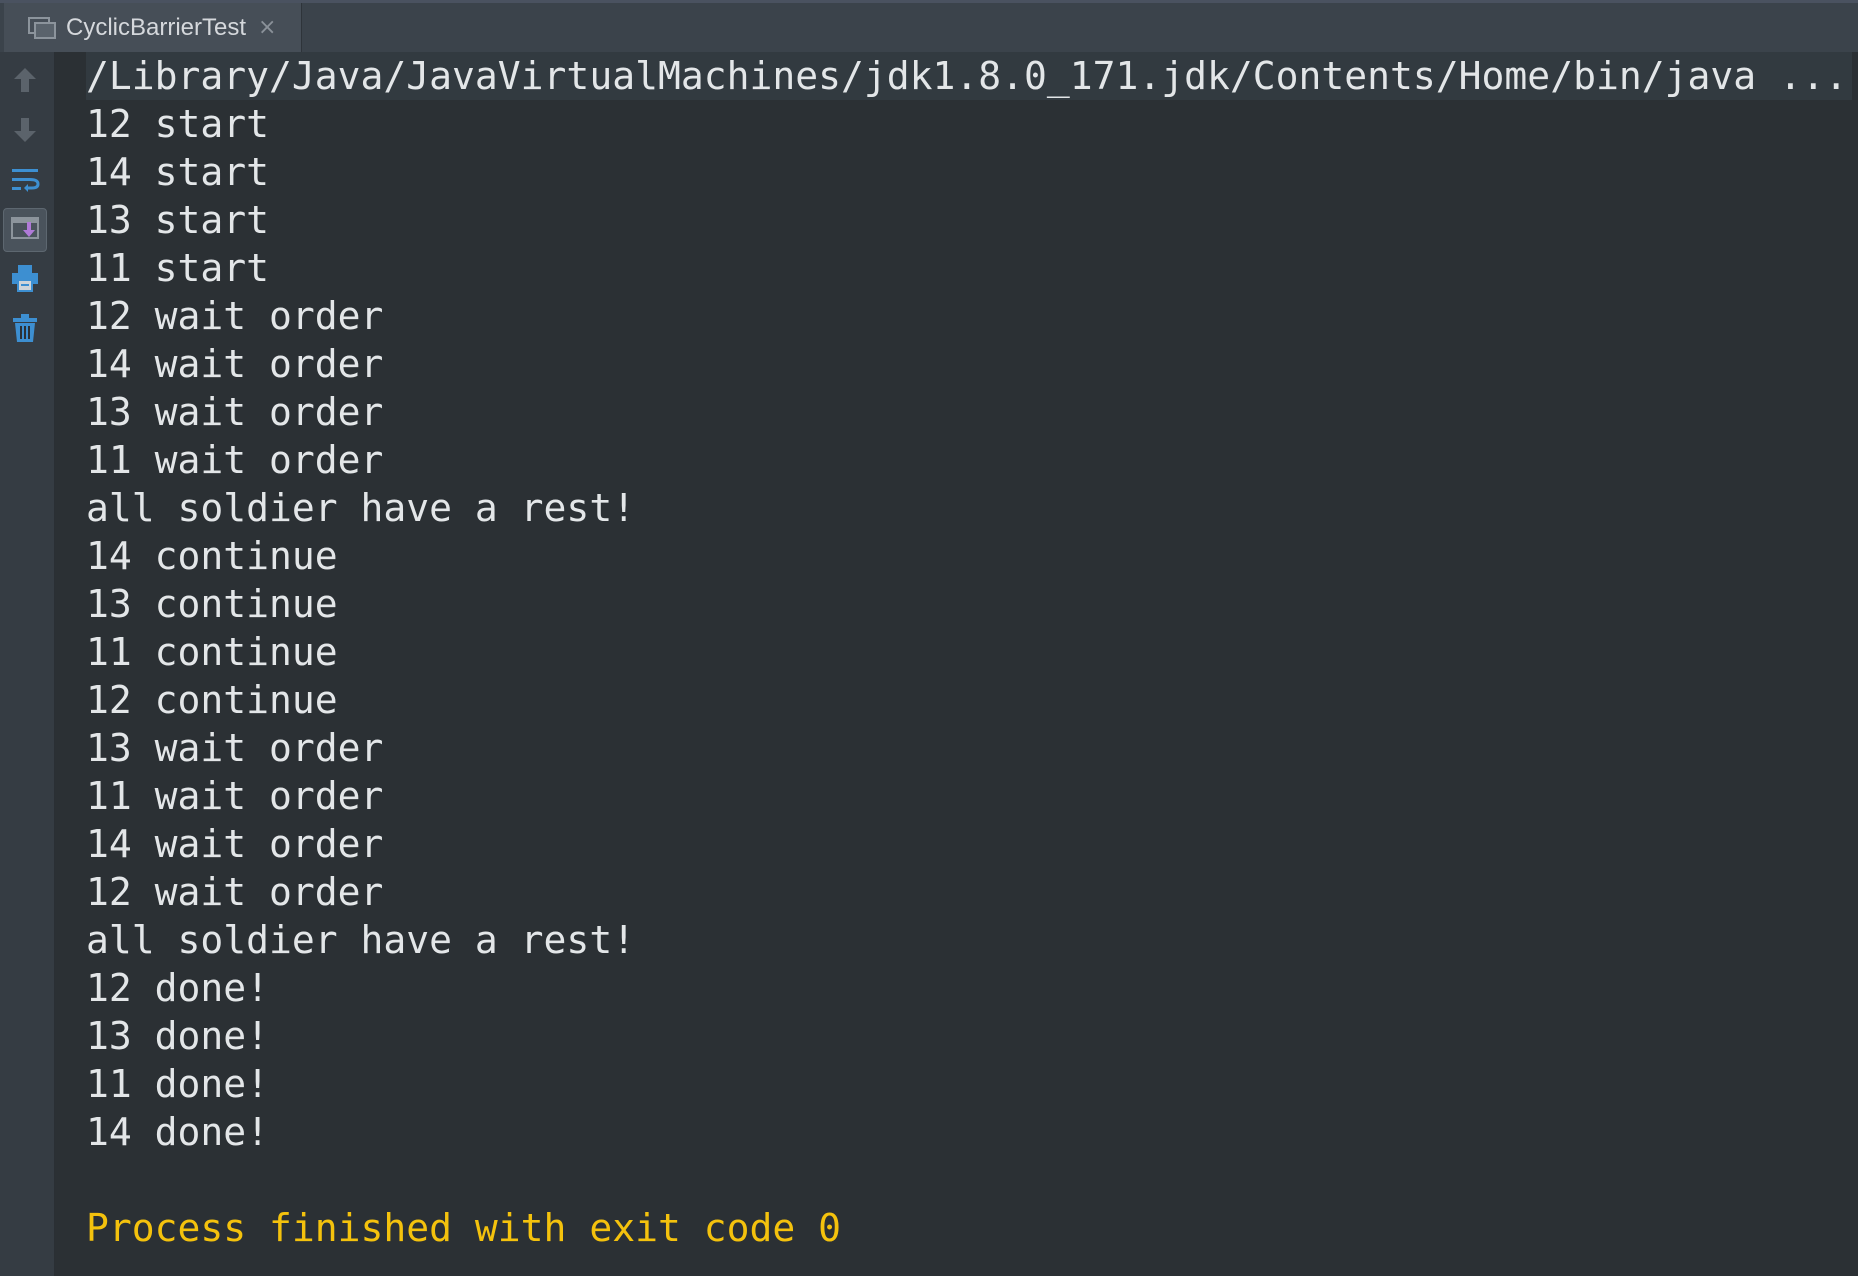  I want to click on output-line: 13 start, so click(178, 220).